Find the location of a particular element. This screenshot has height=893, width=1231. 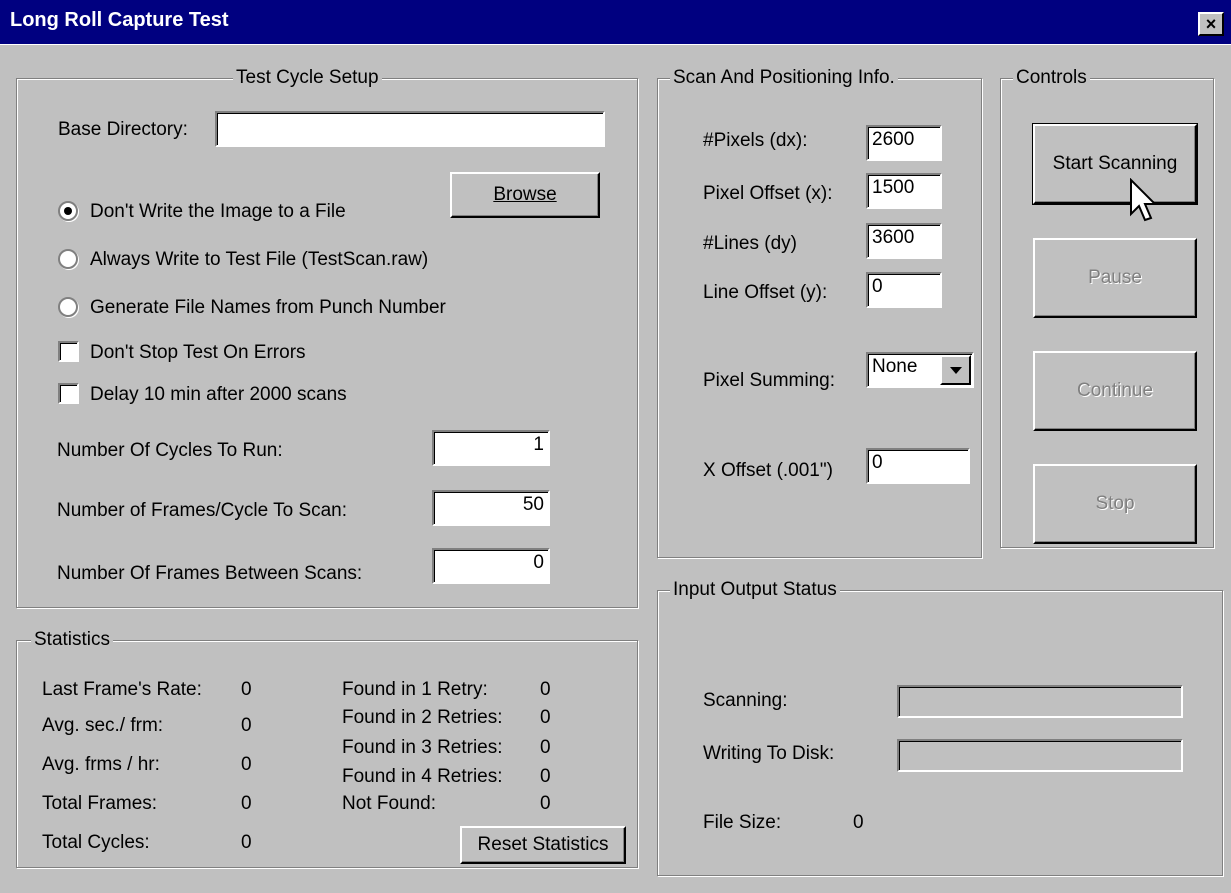

retry3-label: Found in 3 Retries: is located at coordinates (422, 747).